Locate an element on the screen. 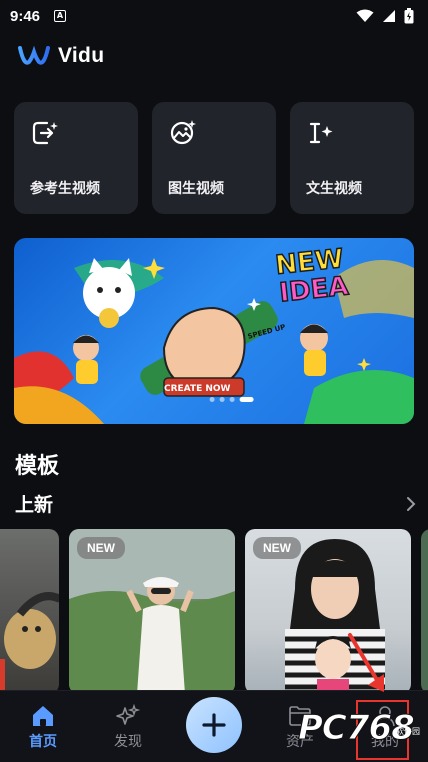 This screenshot has height=762, width=428. reference-video-card: 参考生视频 is located at coordinates (76, 158).